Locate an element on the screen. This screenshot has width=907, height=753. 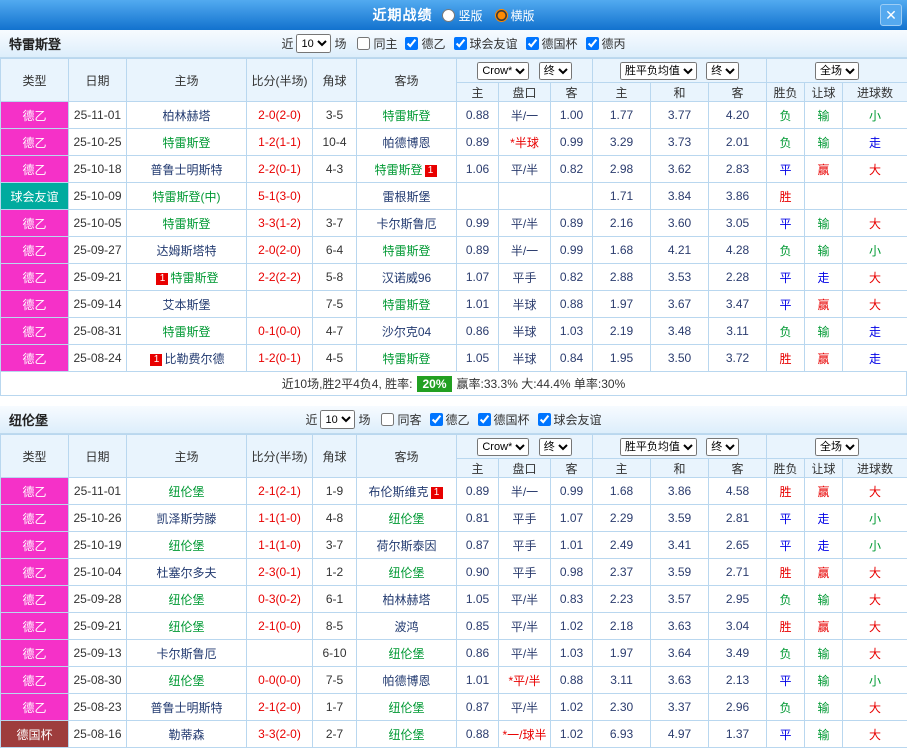
team-link: 达姆斯塔特 is located at coordinates (186, 251).